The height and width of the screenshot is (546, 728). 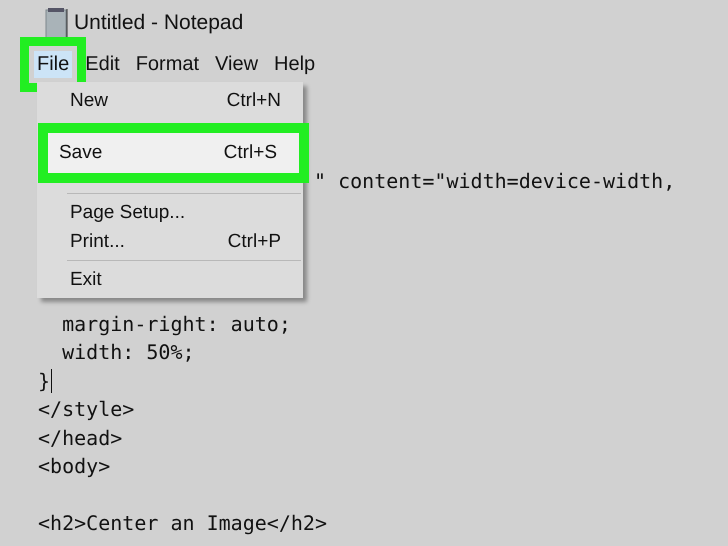 I want to click on code-line: </head>, so click(x=80, y=438).